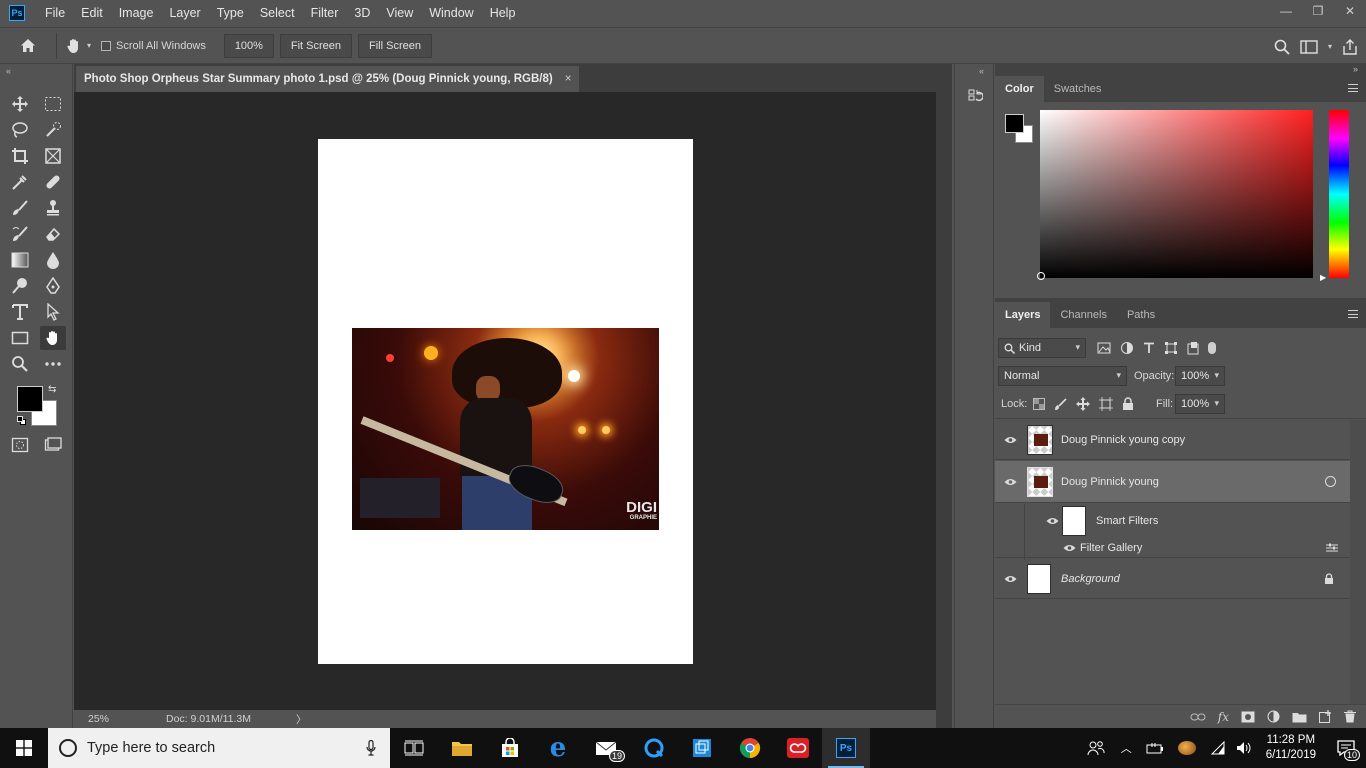 This screenshot has width=1366, height=768. What do you see at coordinates (503, 13) in the screenshot?
I see `menu-help: Help` at bounding box center [503, 13].